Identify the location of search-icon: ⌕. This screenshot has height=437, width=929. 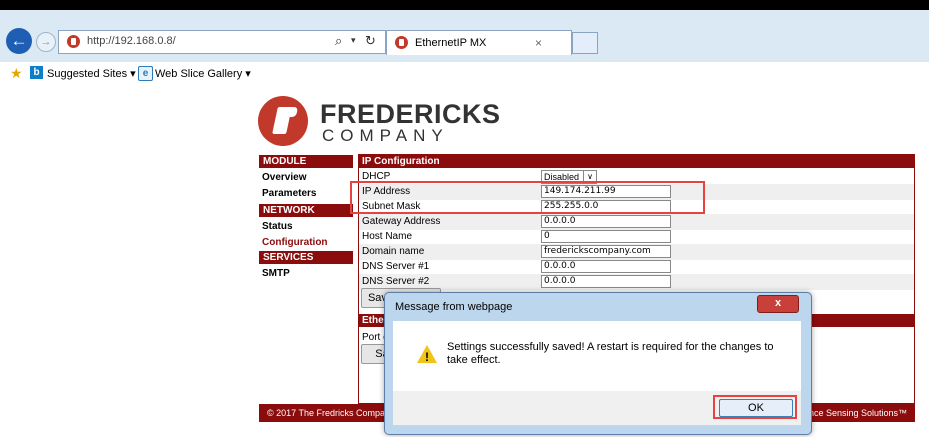
(338, 41).